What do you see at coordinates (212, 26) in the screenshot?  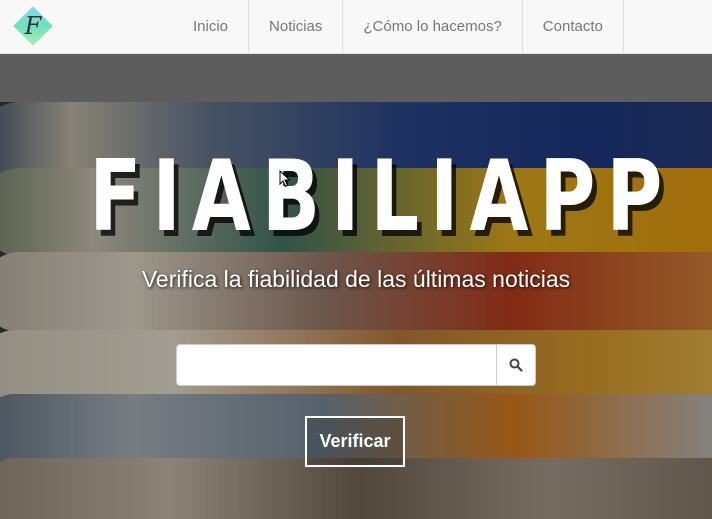 I see `nav-inicio: Inicio` at bounding box center [212, 26].